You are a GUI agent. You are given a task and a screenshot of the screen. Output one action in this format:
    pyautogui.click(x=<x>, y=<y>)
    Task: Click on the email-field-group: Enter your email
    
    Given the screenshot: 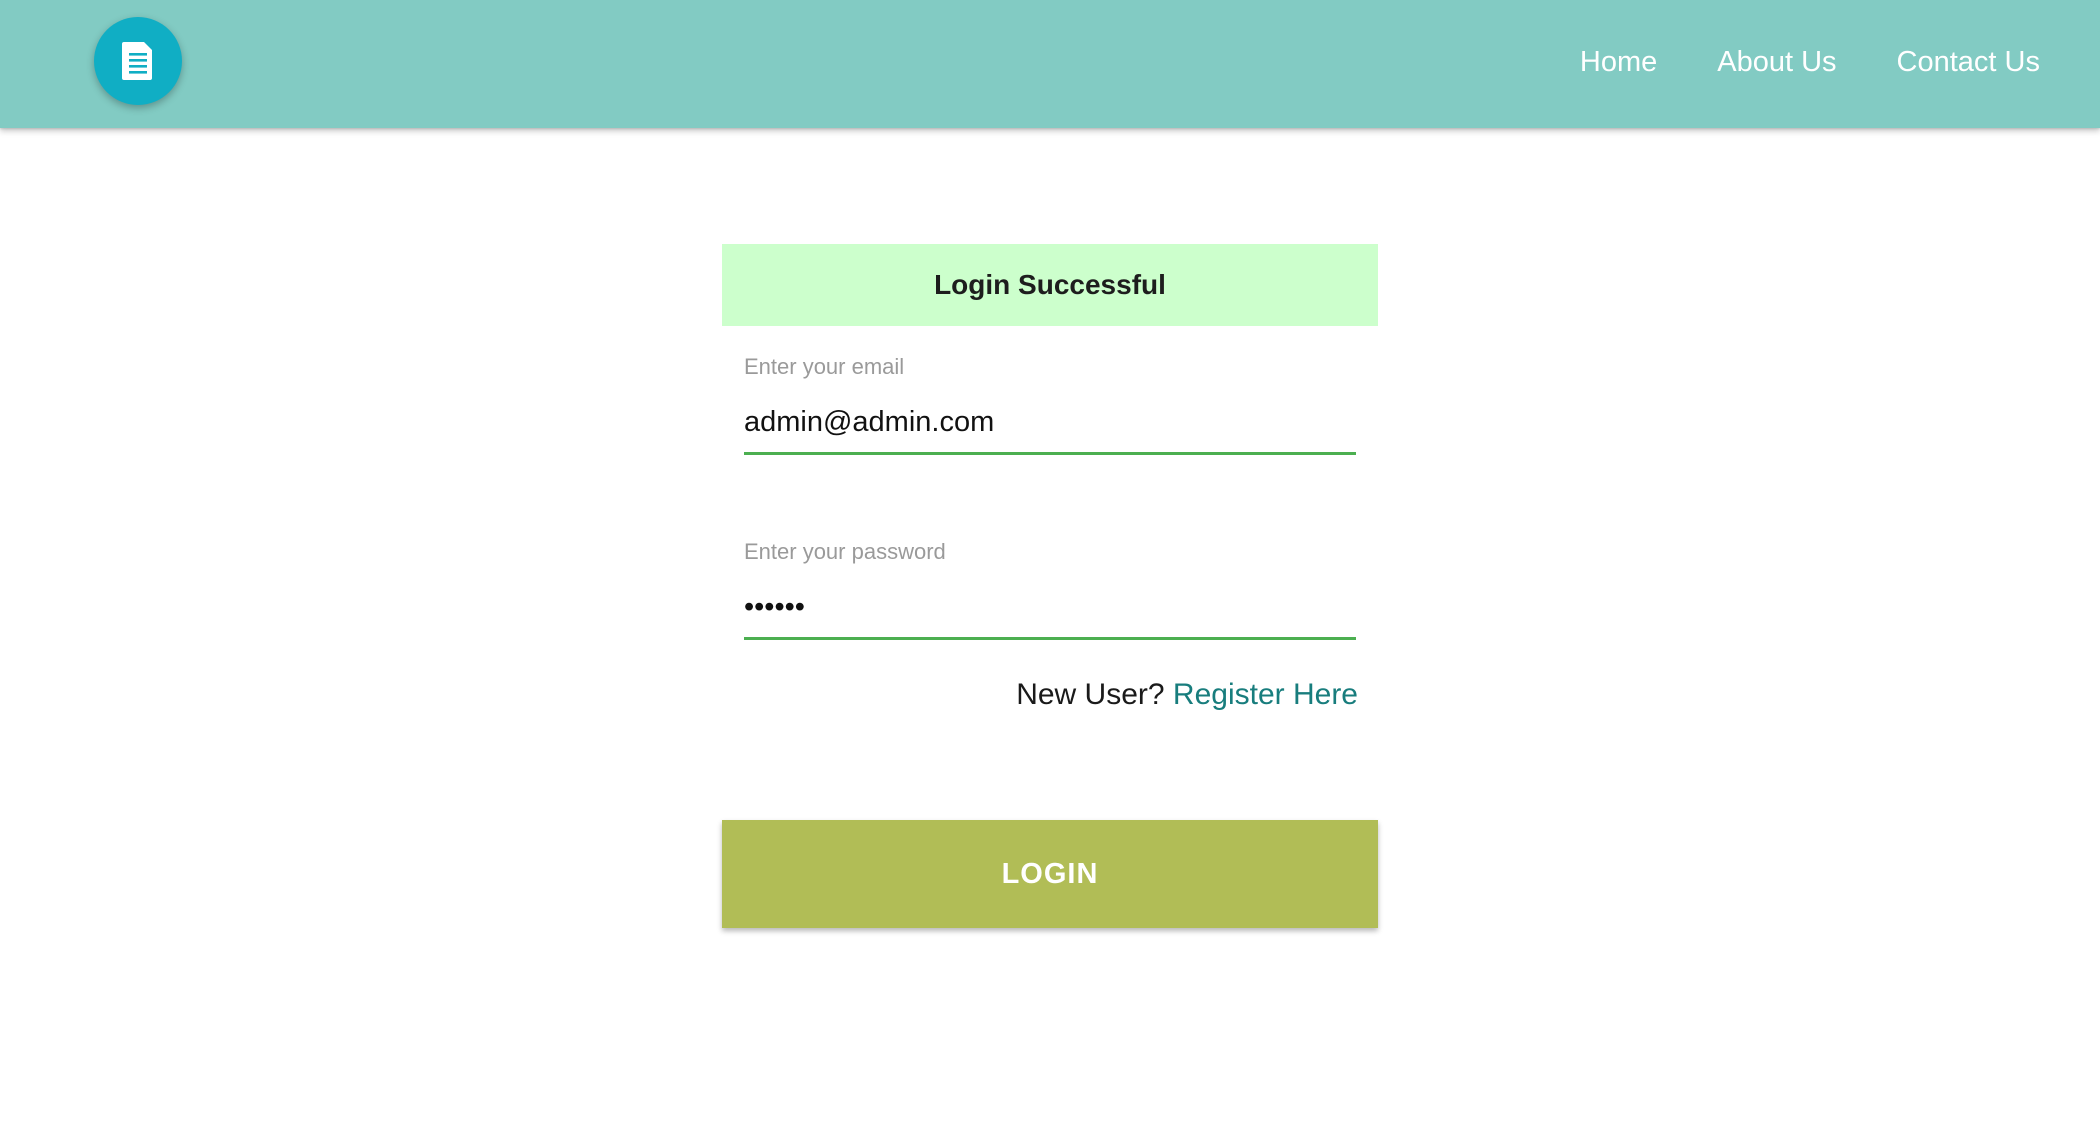 What is the action you would take?
    pyautogui.click(x=1050, y=404)
    